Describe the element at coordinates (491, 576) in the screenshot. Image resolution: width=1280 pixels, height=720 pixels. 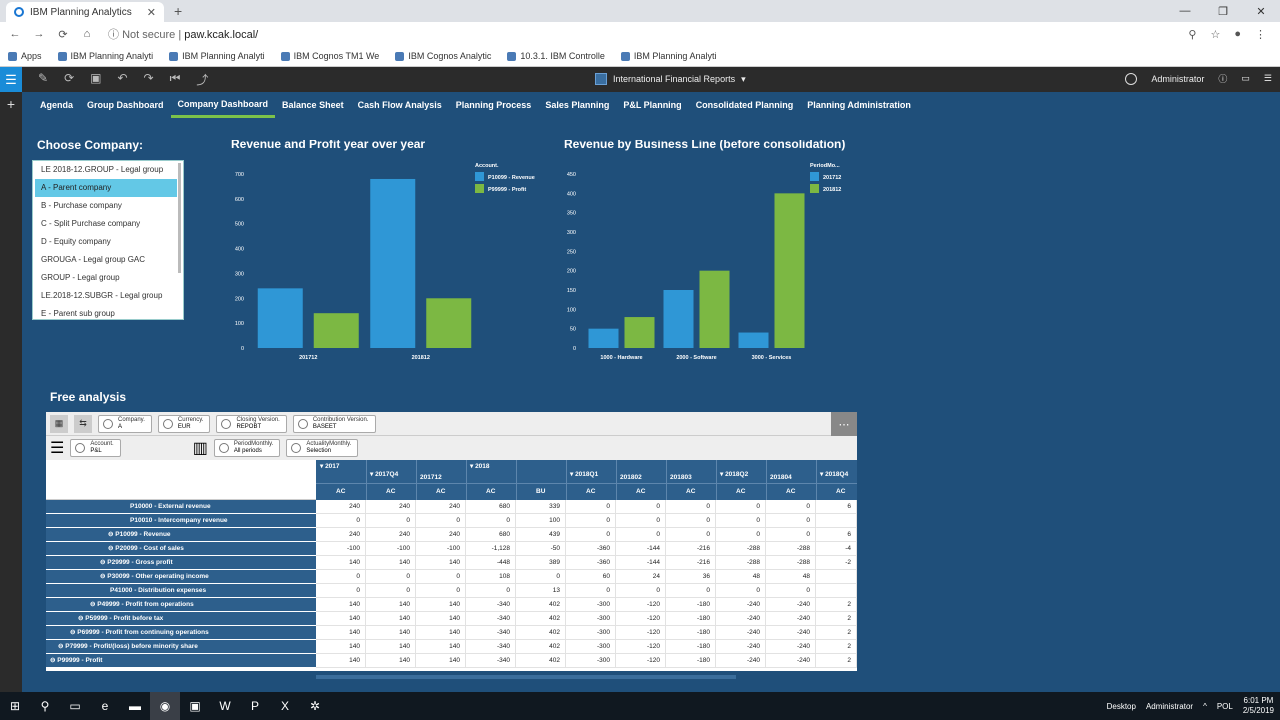
I see `table-cell: 108` at that location.